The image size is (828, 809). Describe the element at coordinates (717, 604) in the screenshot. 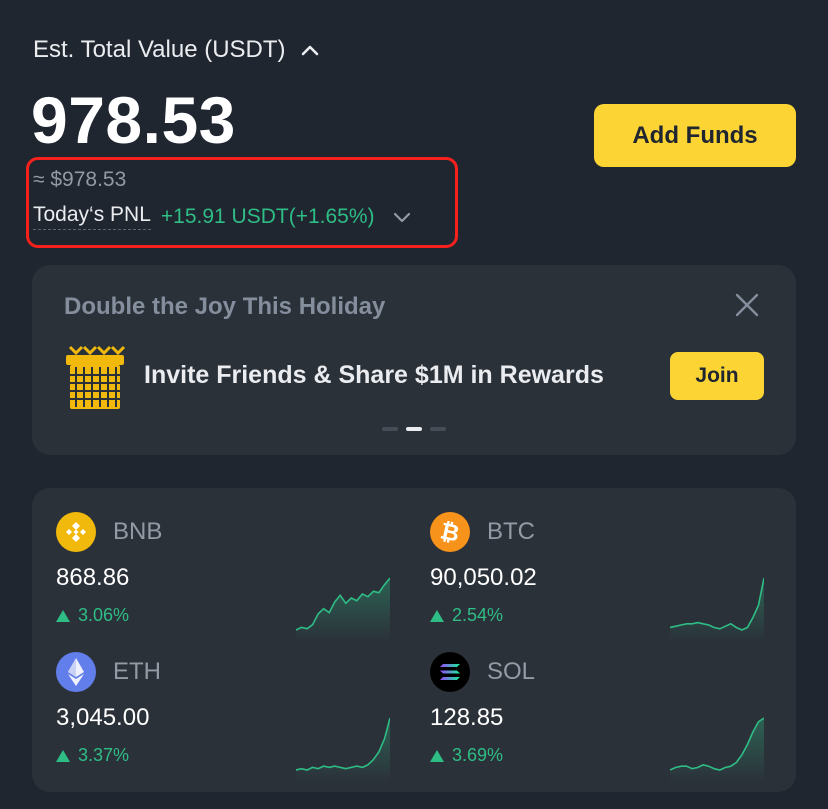

I see `sparkline-line` at that location.